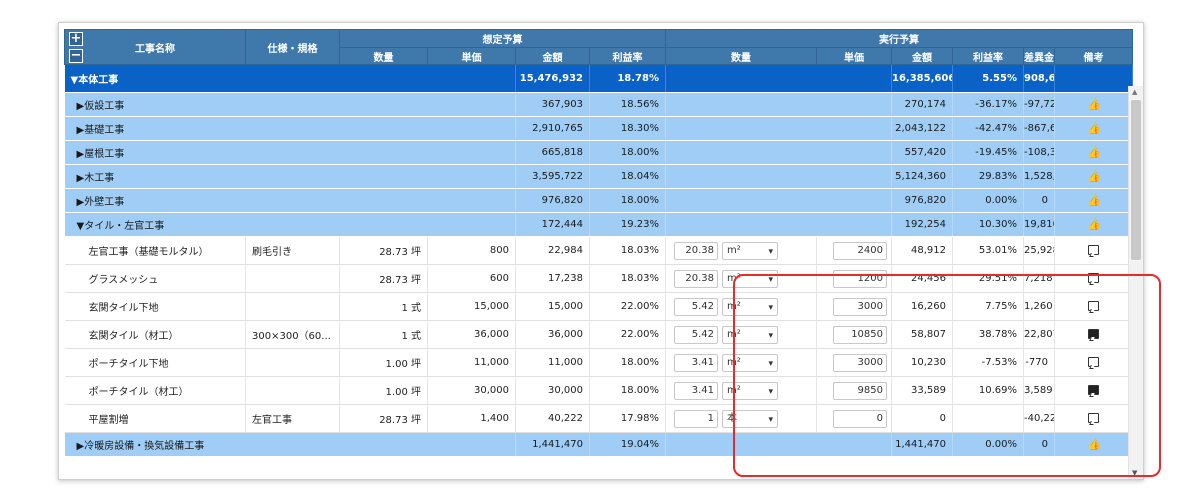  I want to click on category-plan-margin: 18.30%, so click(627, 128).